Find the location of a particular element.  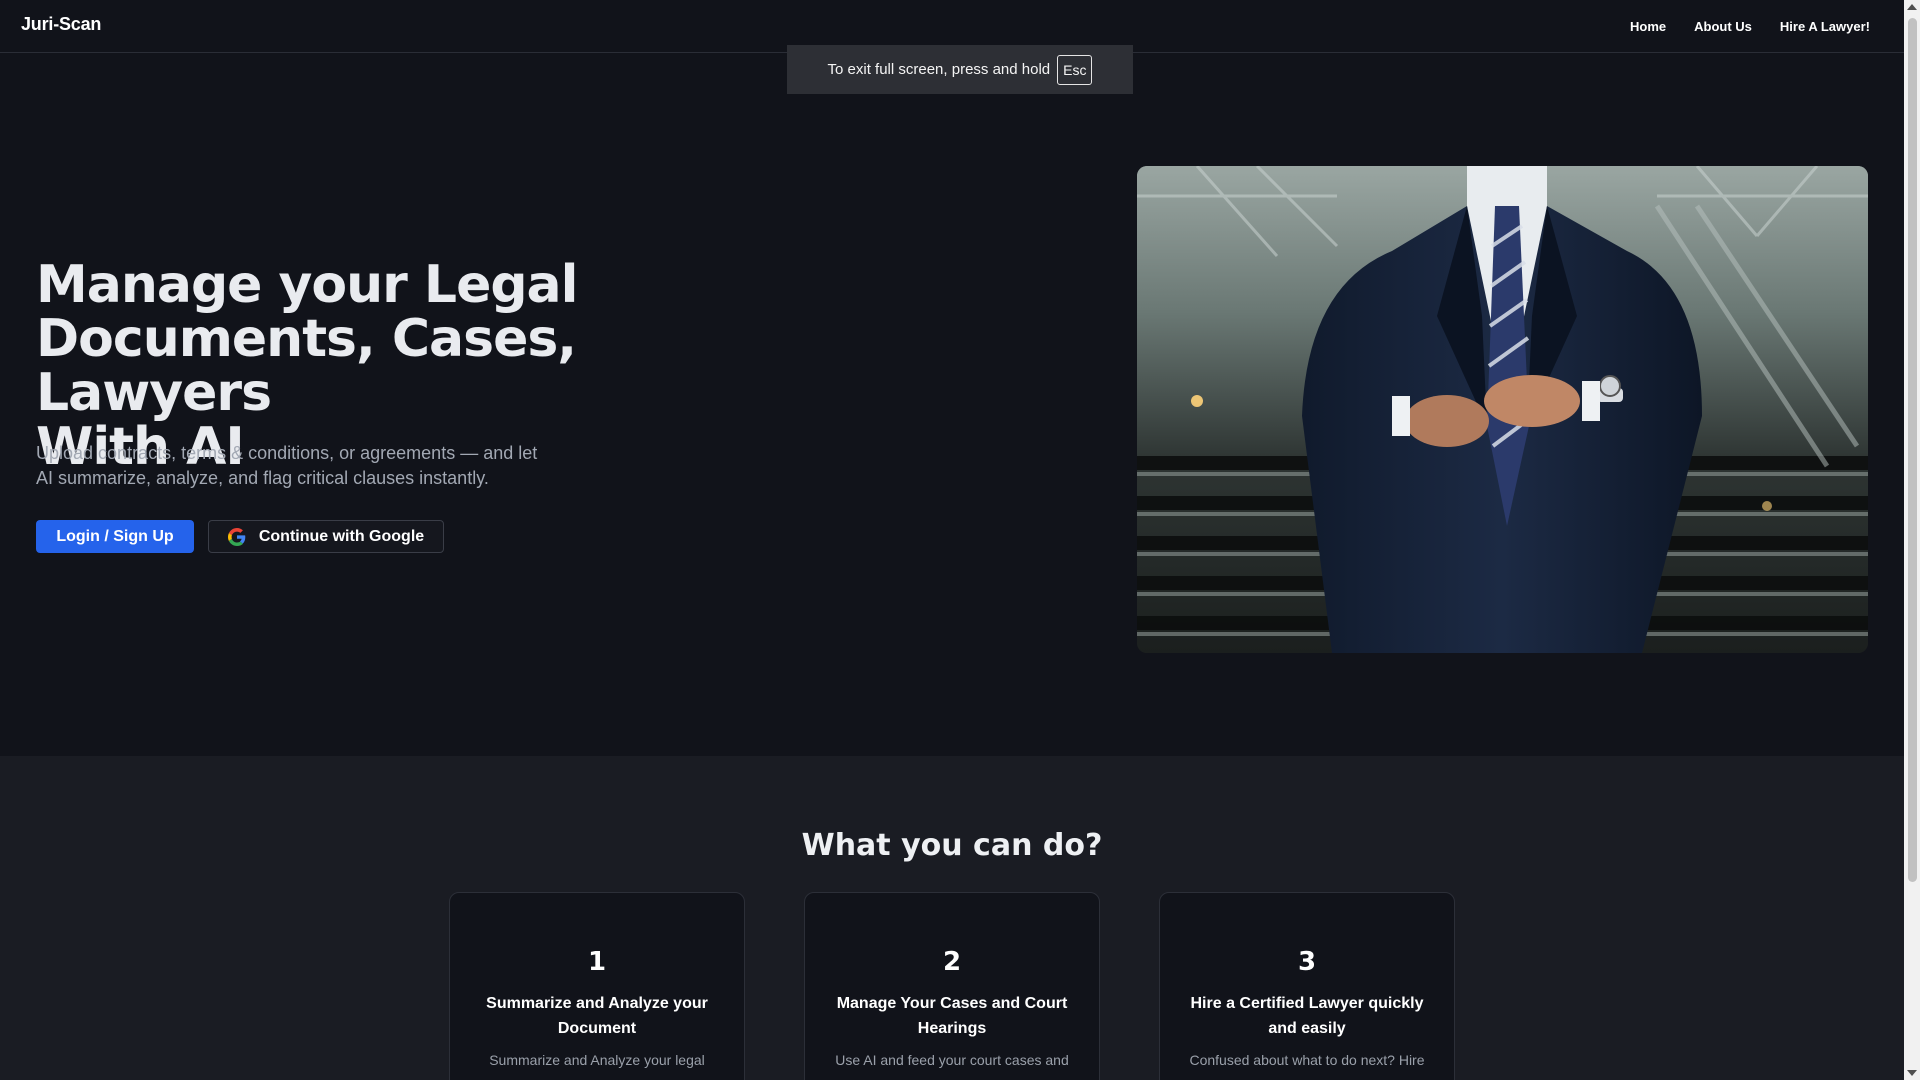

scrollbar-thumb is located at coordinates (1912, 450).